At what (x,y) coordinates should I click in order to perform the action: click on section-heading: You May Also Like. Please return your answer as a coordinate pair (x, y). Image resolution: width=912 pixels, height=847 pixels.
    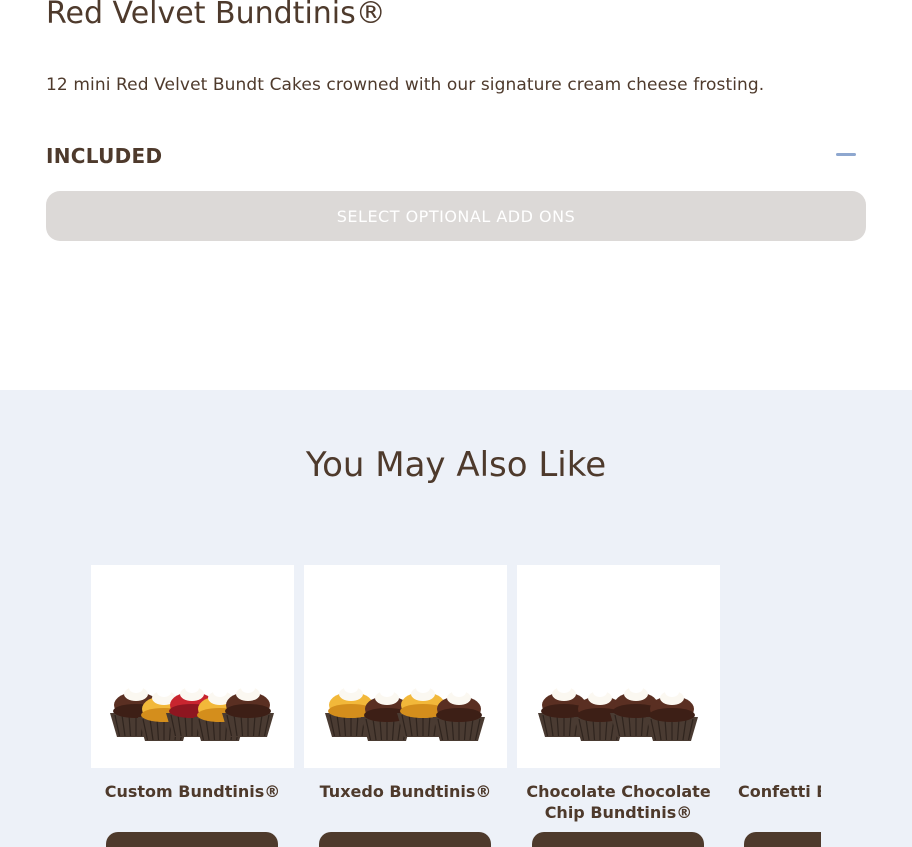
    Looking at the image, I should click on (456, 465).